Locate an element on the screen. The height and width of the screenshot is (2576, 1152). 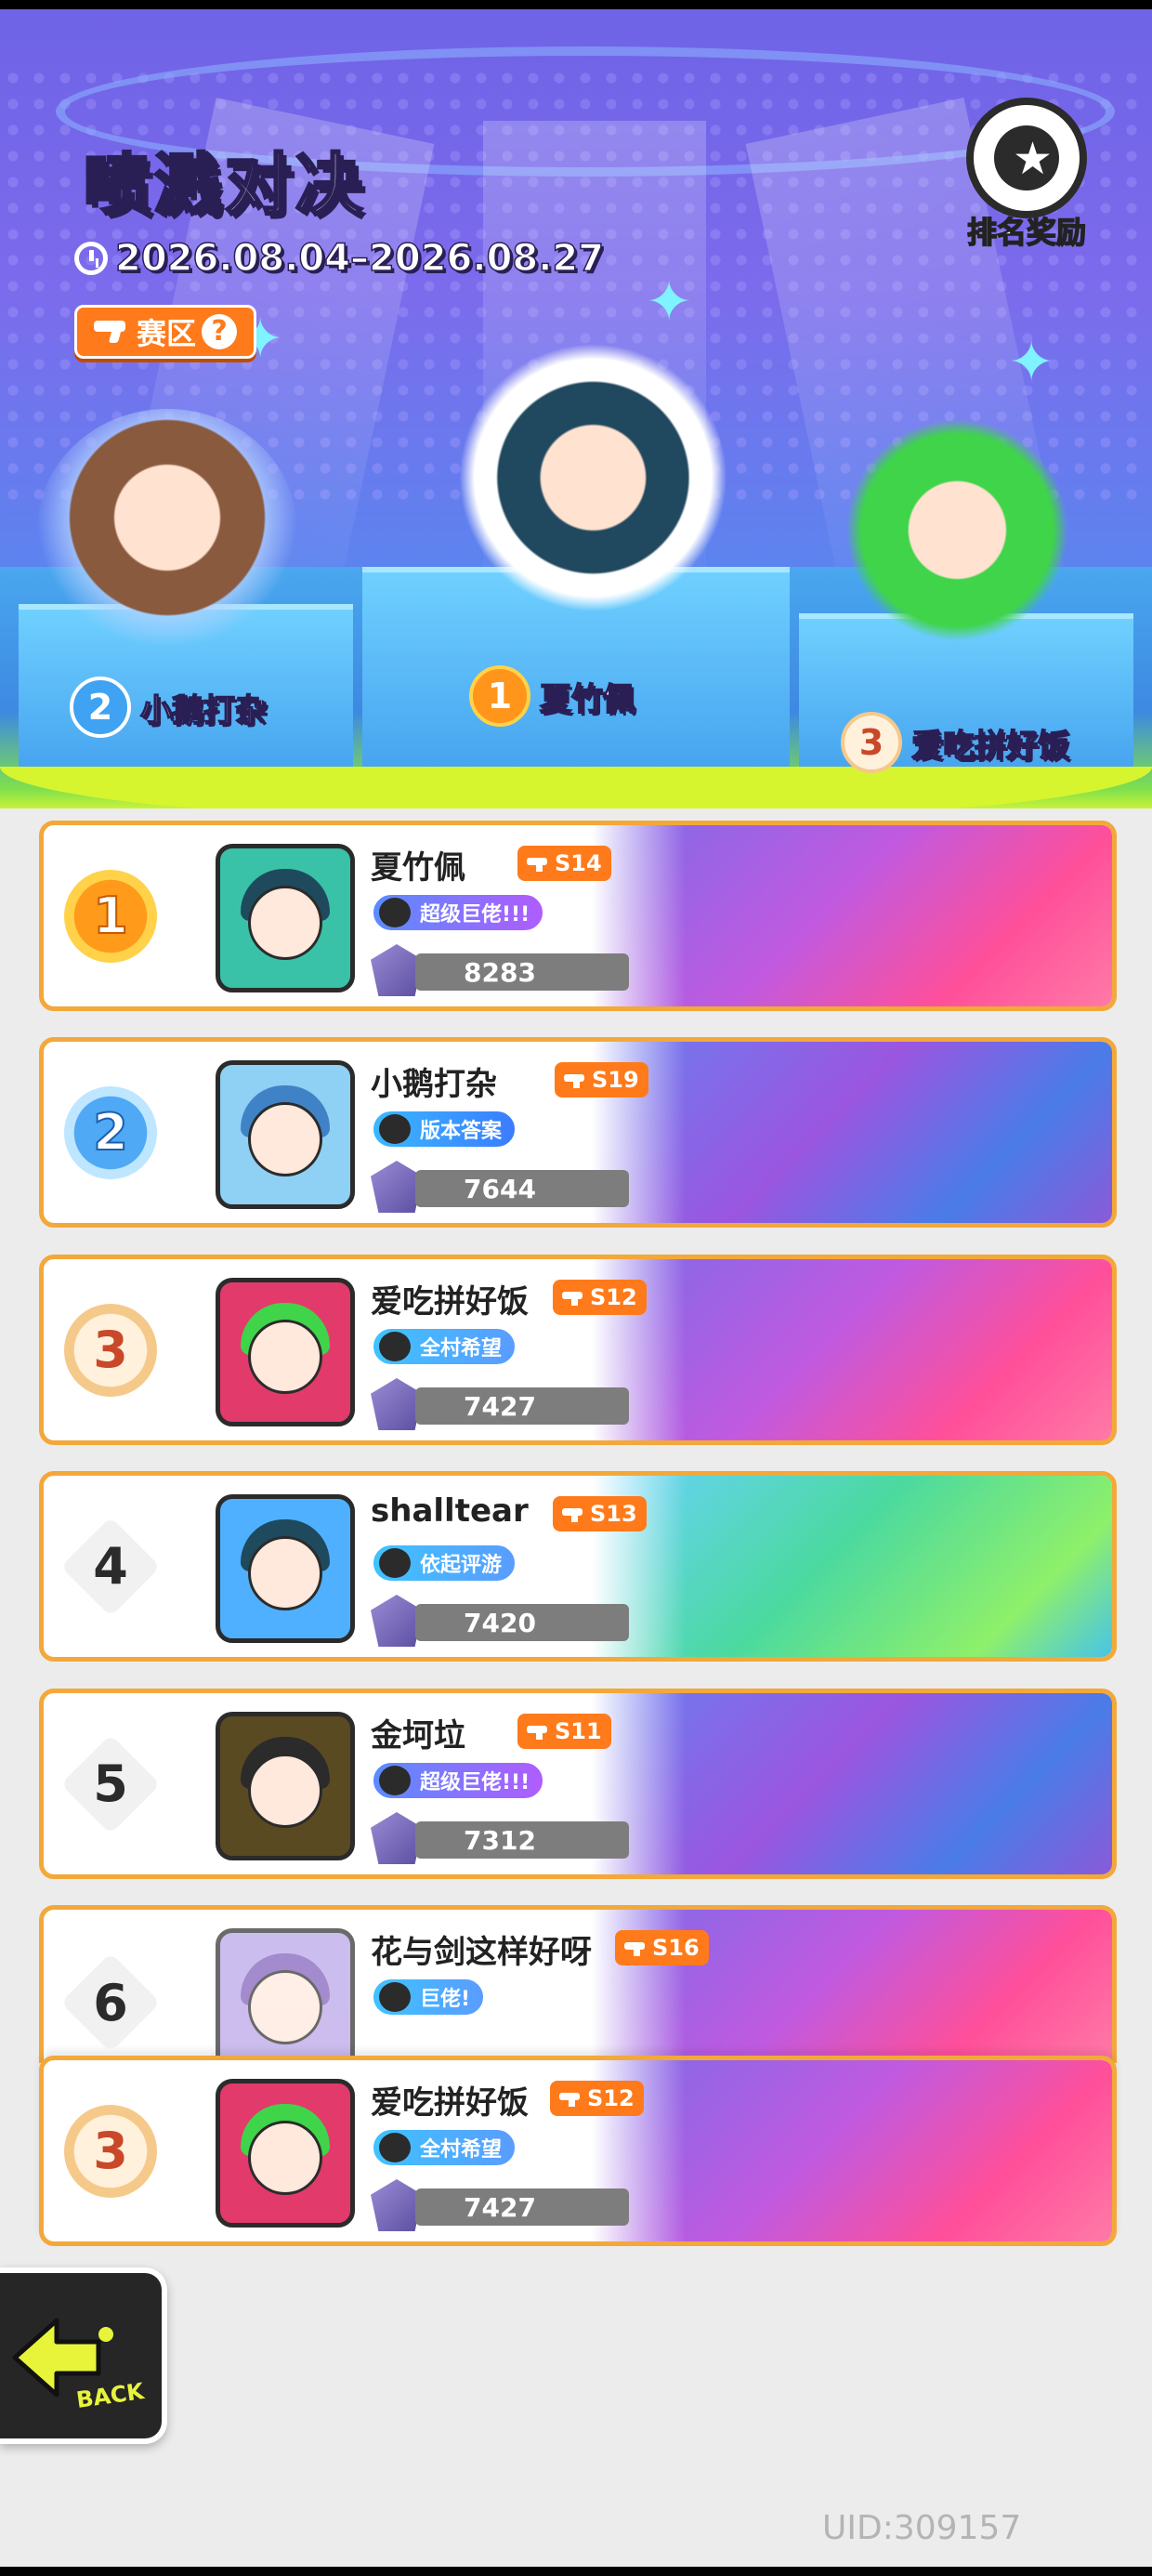
podium-label-third: 3 爱吃拼好饭 is located at coordinates (955, 742).